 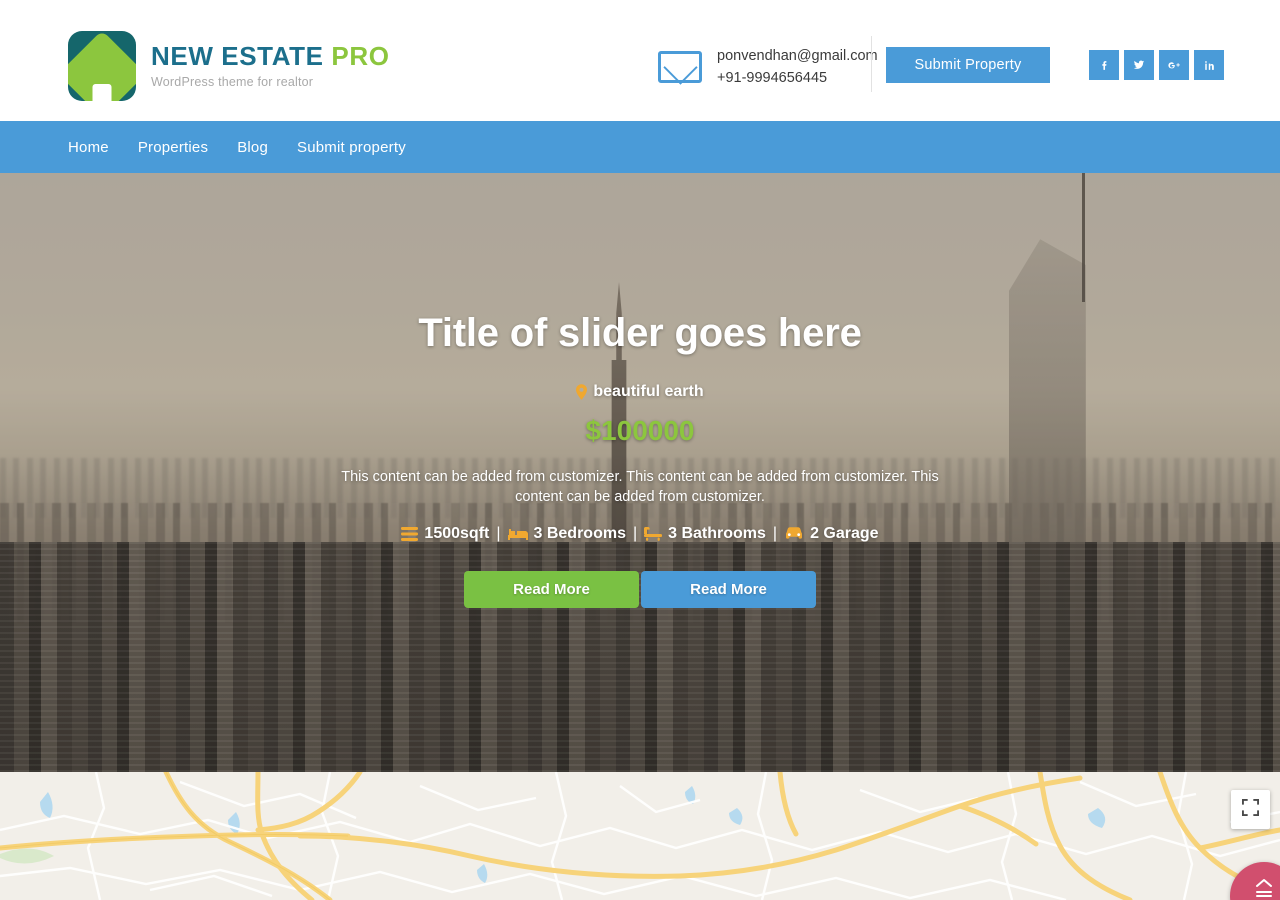 I want to click on brand-tagline: WordPress theme for realtor, so click(x=232, y=82).